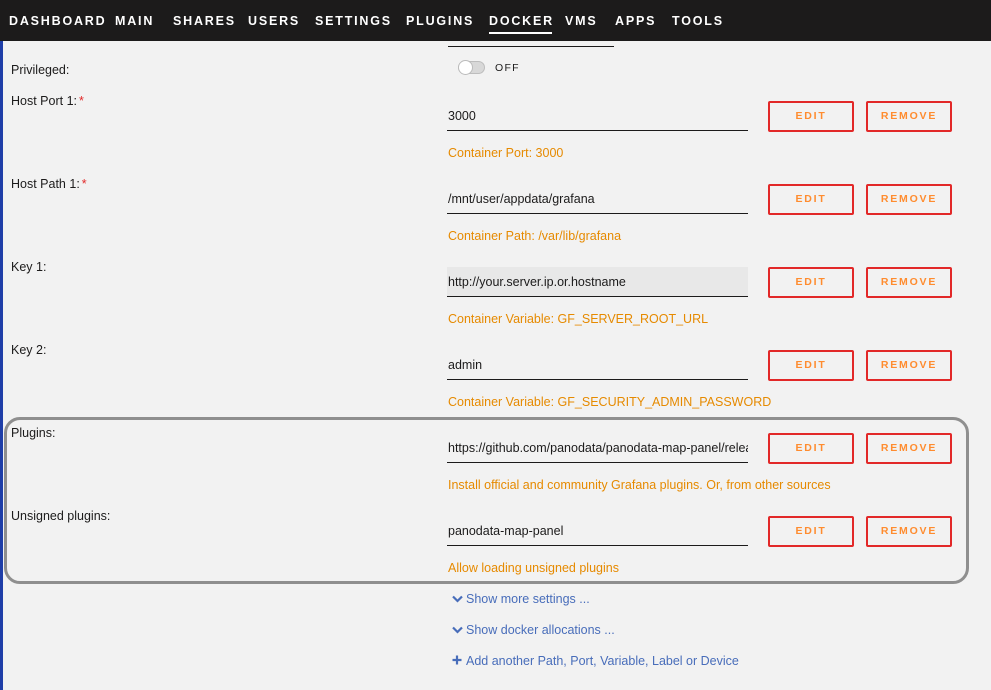  Describe the element at coordinates (597, 282) in the screenshot. I see `key-1-input: http://your.server.ip.or.hostname` at that location.